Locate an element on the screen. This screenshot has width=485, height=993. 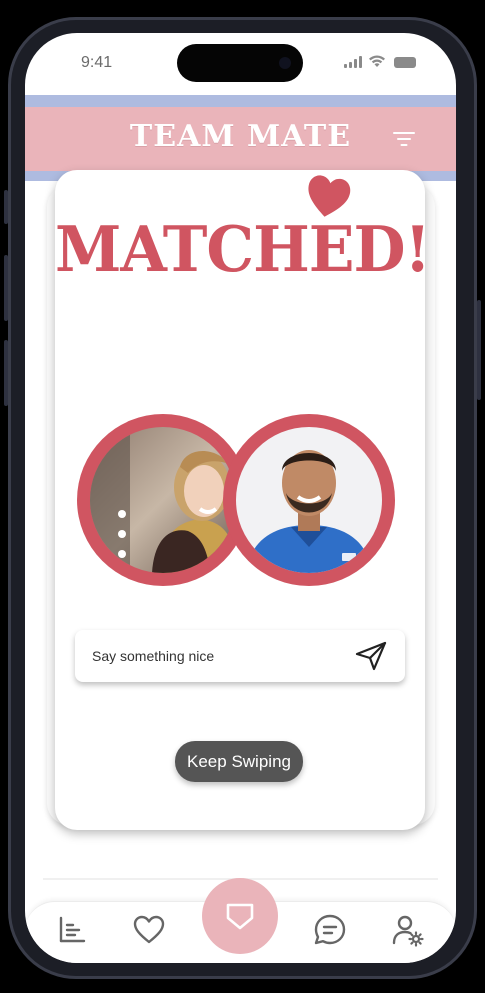
dynamic-island is located at coordinates (240, 63).